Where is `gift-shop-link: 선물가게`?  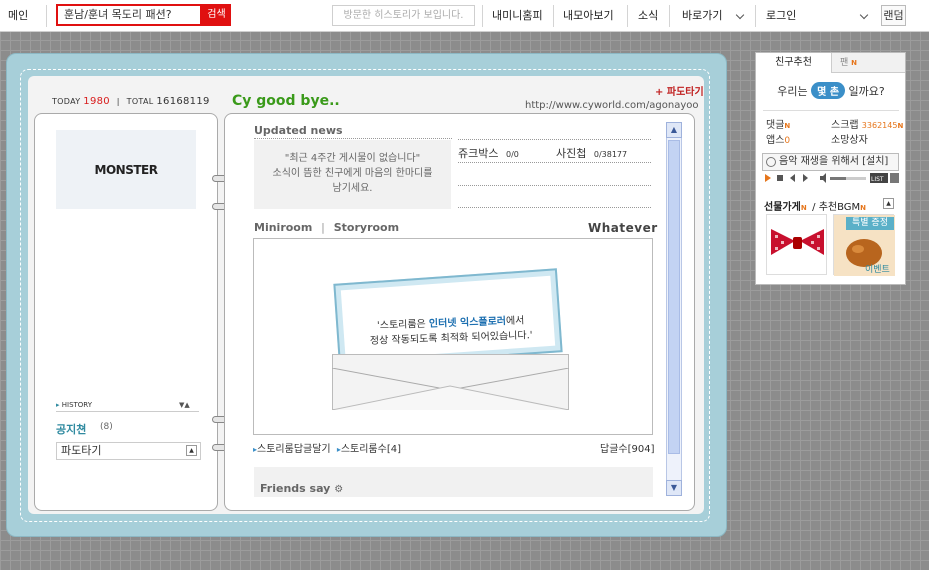
gift-shop-link: 선물가게 is located at coordinates (782, 207).